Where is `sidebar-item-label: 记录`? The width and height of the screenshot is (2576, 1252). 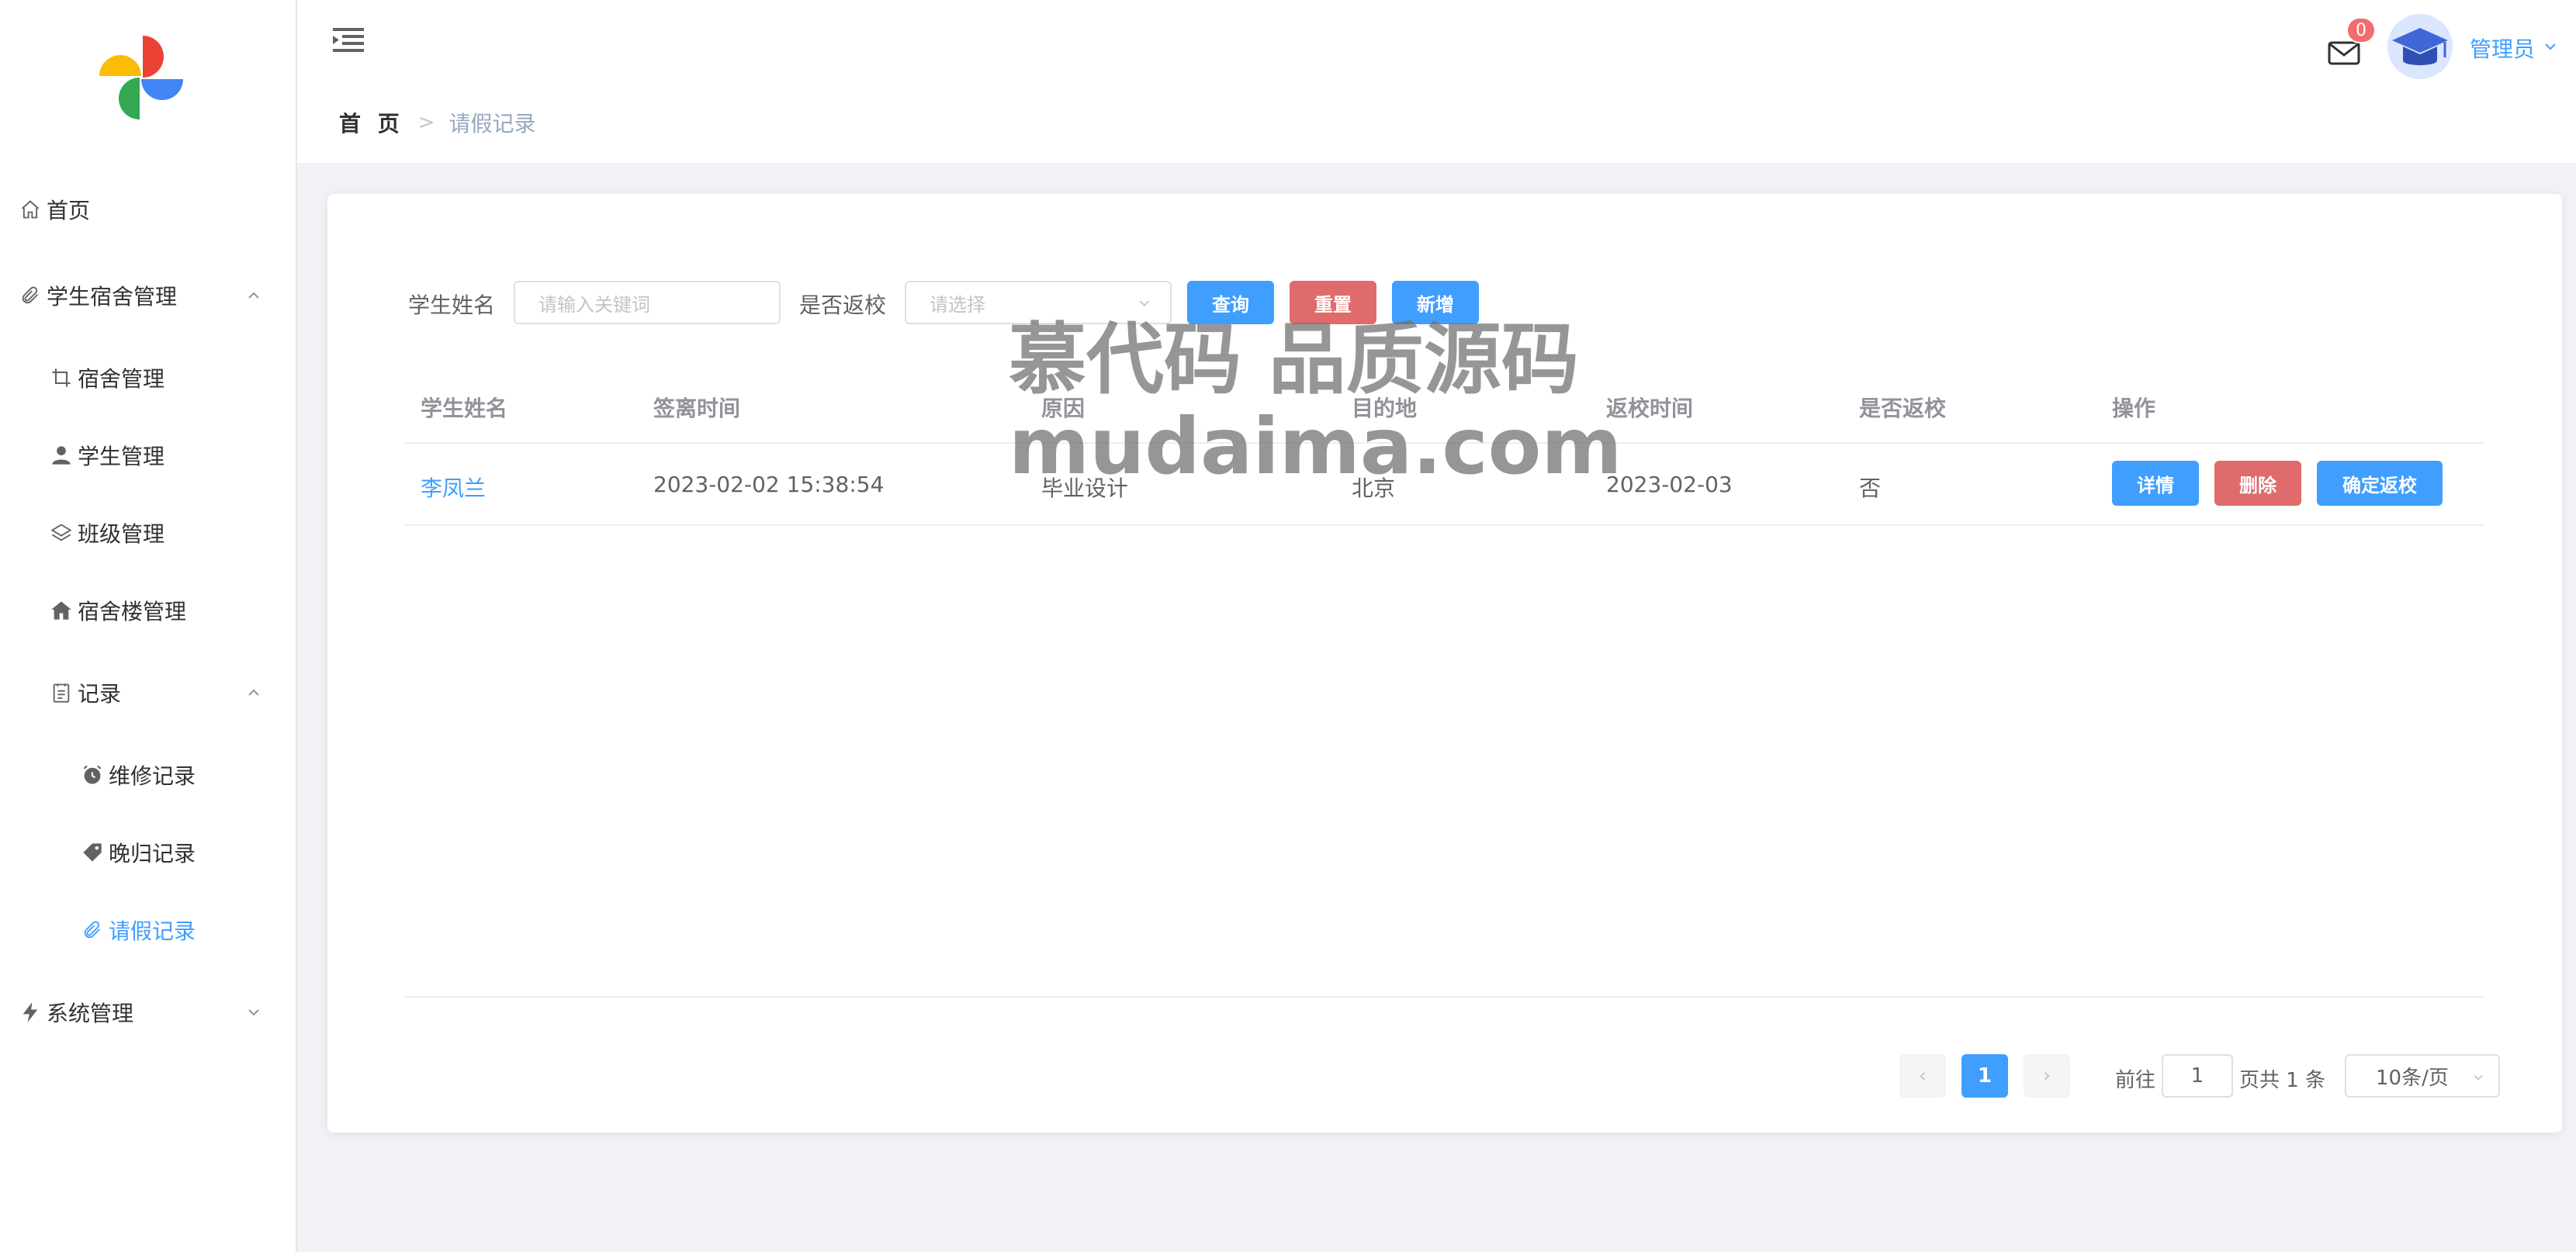
sidebar-item-label: 记录 is located at coordinates (100, 694).